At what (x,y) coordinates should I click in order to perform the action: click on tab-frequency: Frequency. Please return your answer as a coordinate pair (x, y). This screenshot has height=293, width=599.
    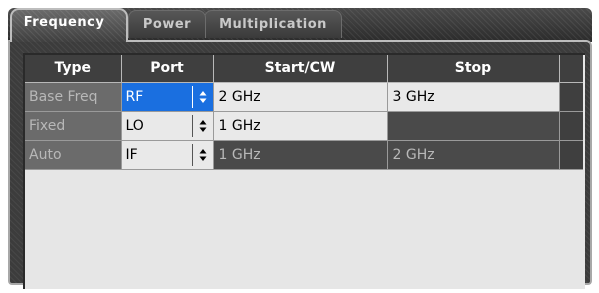
    Looking at the image, I should click on (69, 25).